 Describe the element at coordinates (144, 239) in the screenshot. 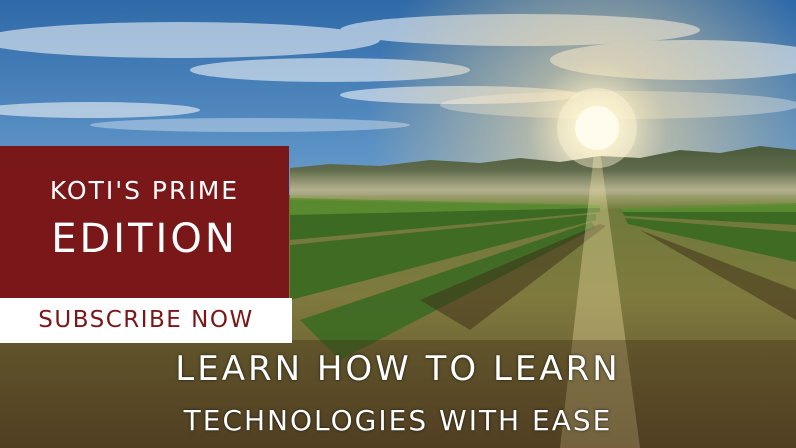

I see `brand-edition: EDITION` at that location.